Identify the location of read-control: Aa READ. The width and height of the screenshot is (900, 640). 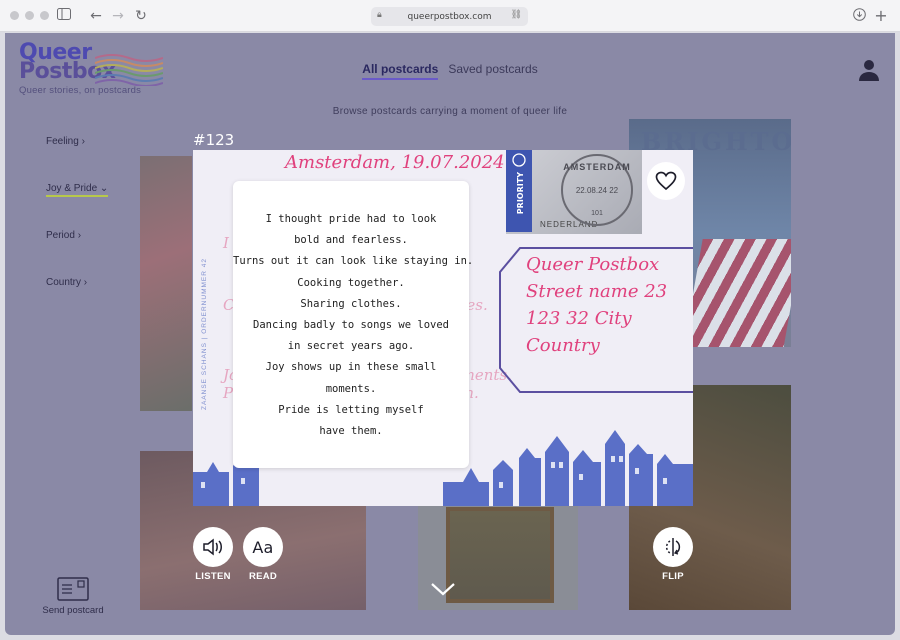
(263, 554).